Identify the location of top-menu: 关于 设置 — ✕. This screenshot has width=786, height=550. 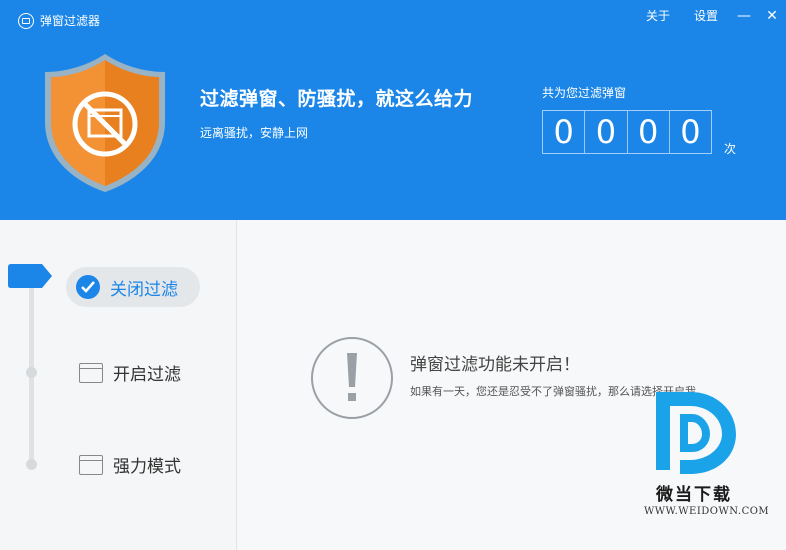
(710, 16).